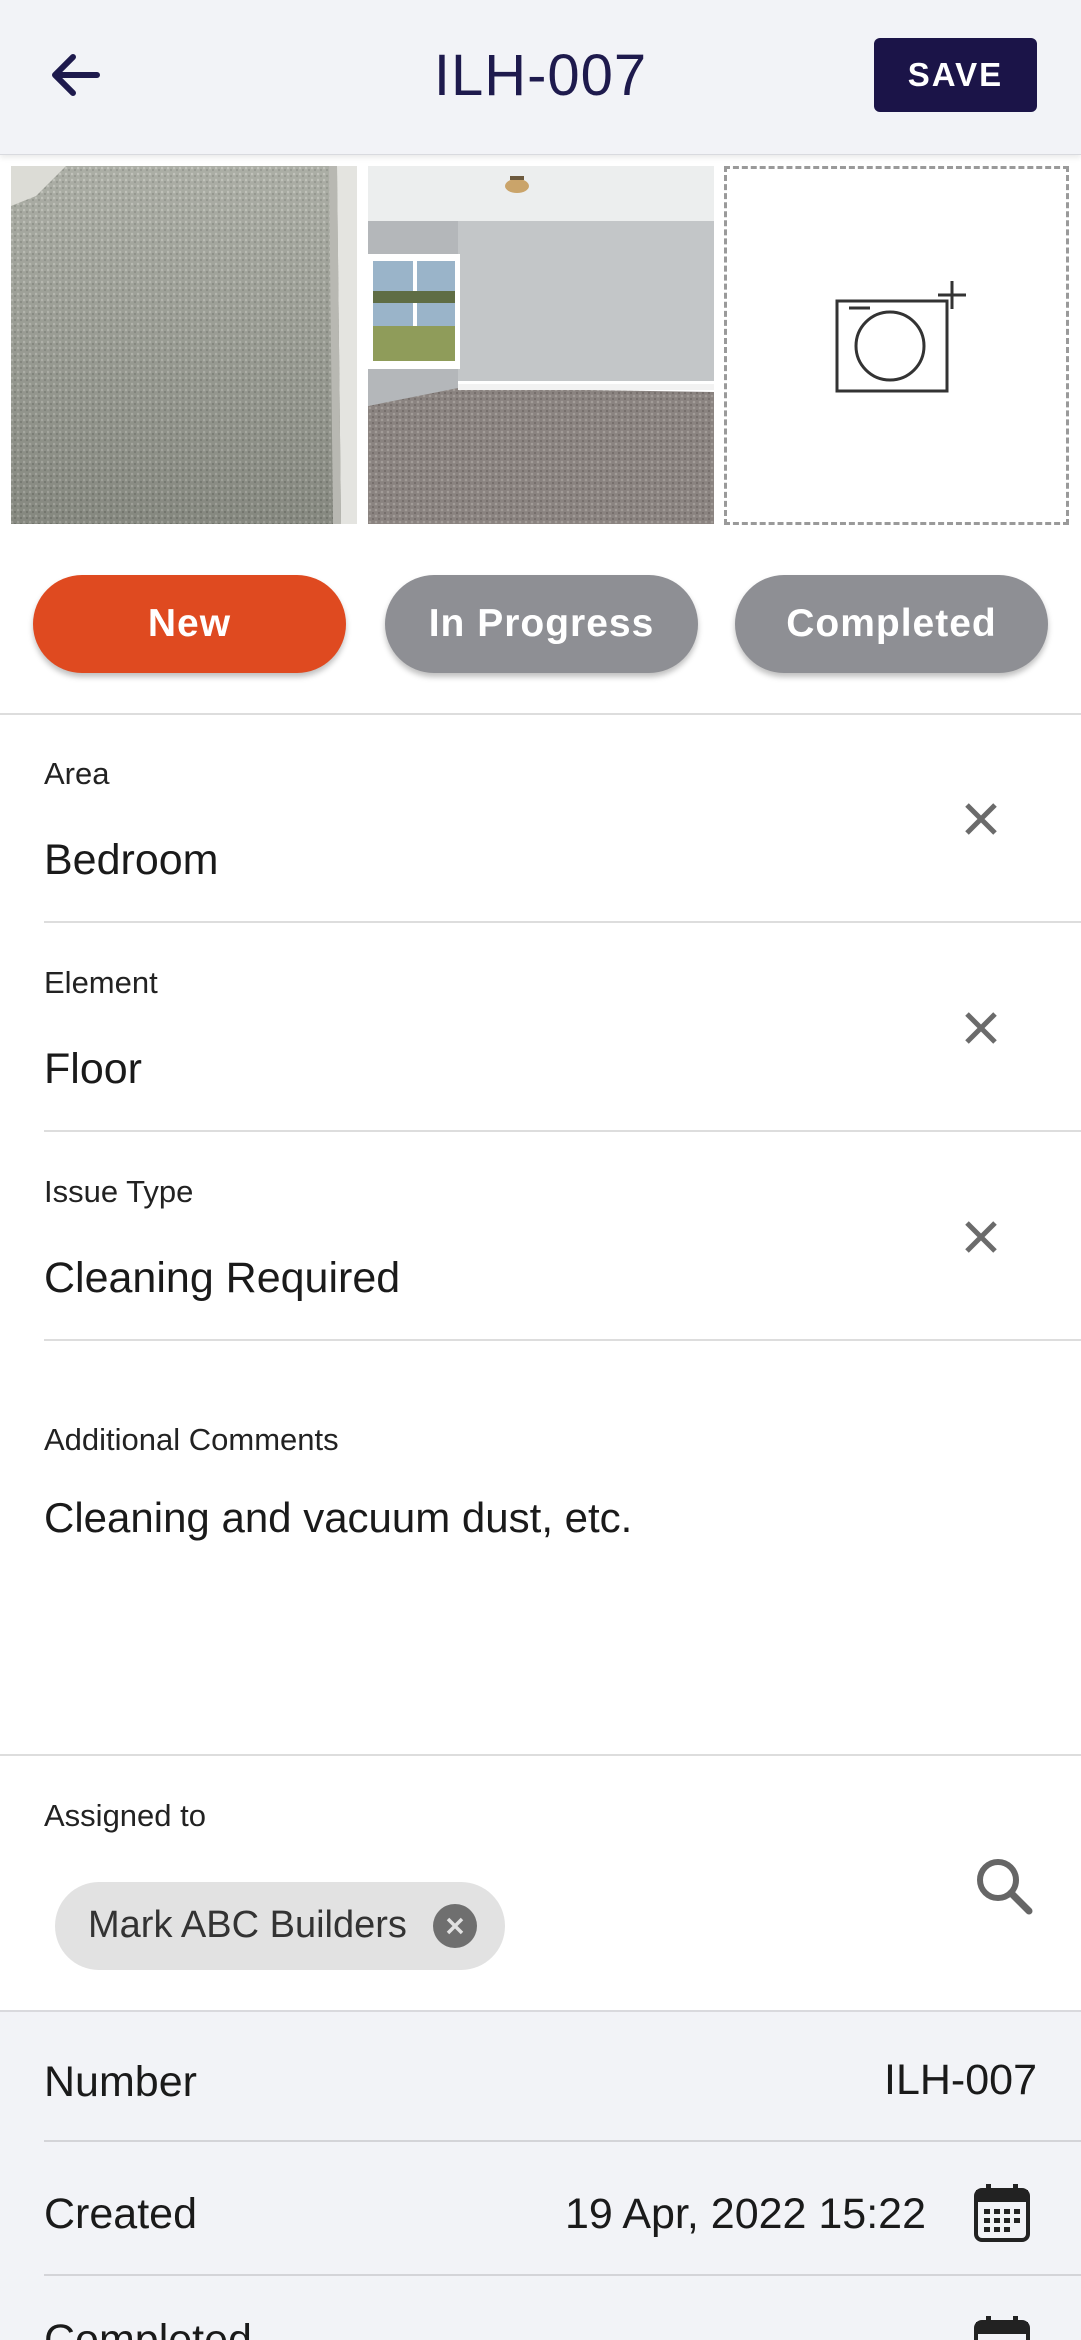 The height and width of the screenshot is (2340, 1081). I want to click on status-selector: New In Progress Completed, so click(540, 625).